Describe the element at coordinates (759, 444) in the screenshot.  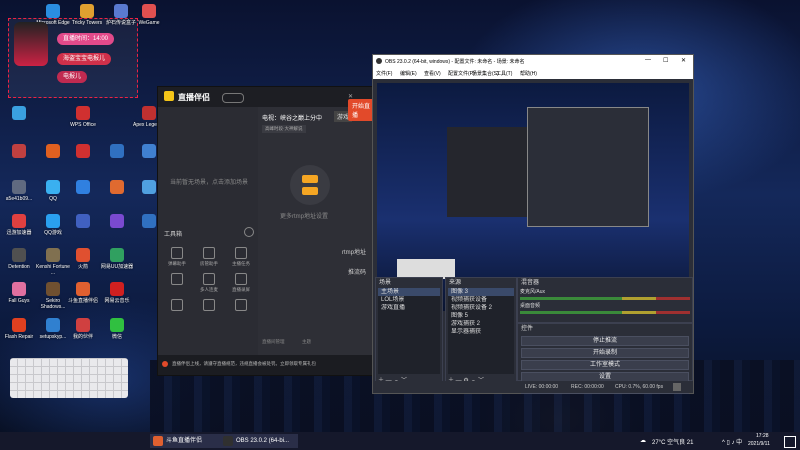
I see `clock-date: 2021/9/11` at that location.